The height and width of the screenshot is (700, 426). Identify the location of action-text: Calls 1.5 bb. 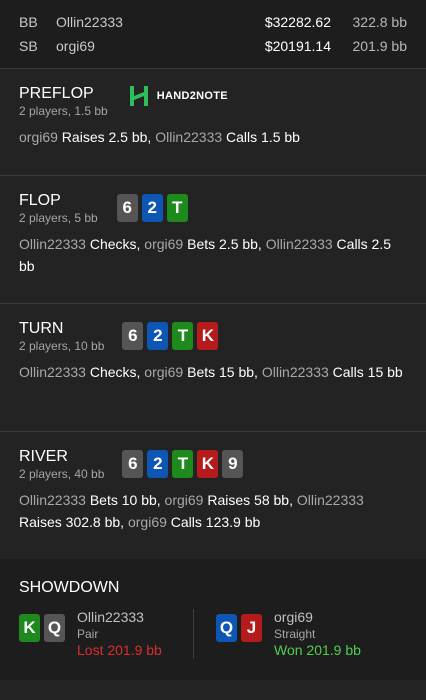
(261, 137).